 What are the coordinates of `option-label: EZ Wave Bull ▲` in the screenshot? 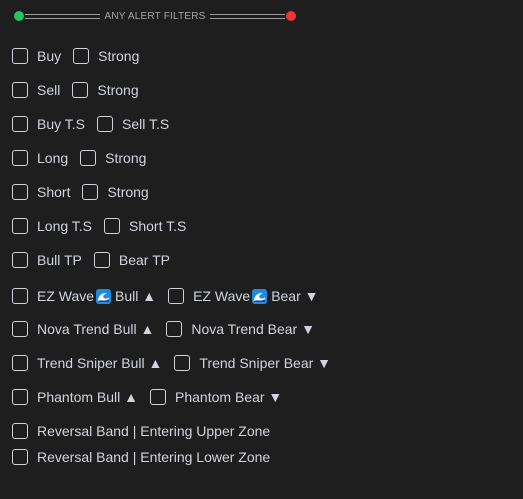 It's located at (96, 296).